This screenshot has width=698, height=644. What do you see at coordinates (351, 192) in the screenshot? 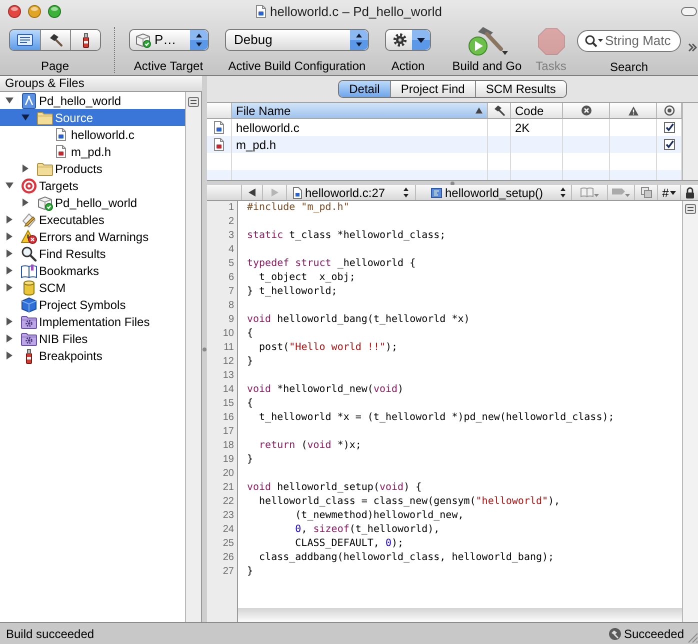
I see `file-popup: helloworld.c:27` at bounding box center [351, 192].